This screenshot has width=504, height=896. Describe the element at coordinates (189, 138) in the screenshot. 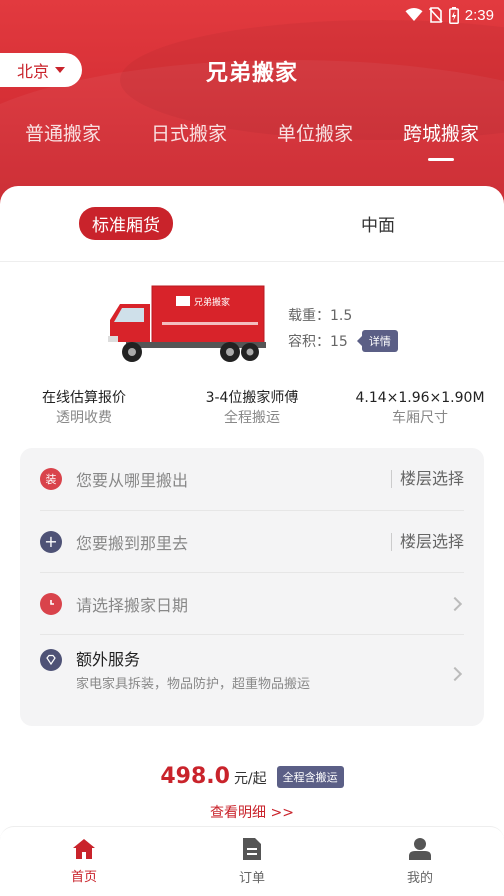

I see `tab-japanese: 日式搬家` at that location.